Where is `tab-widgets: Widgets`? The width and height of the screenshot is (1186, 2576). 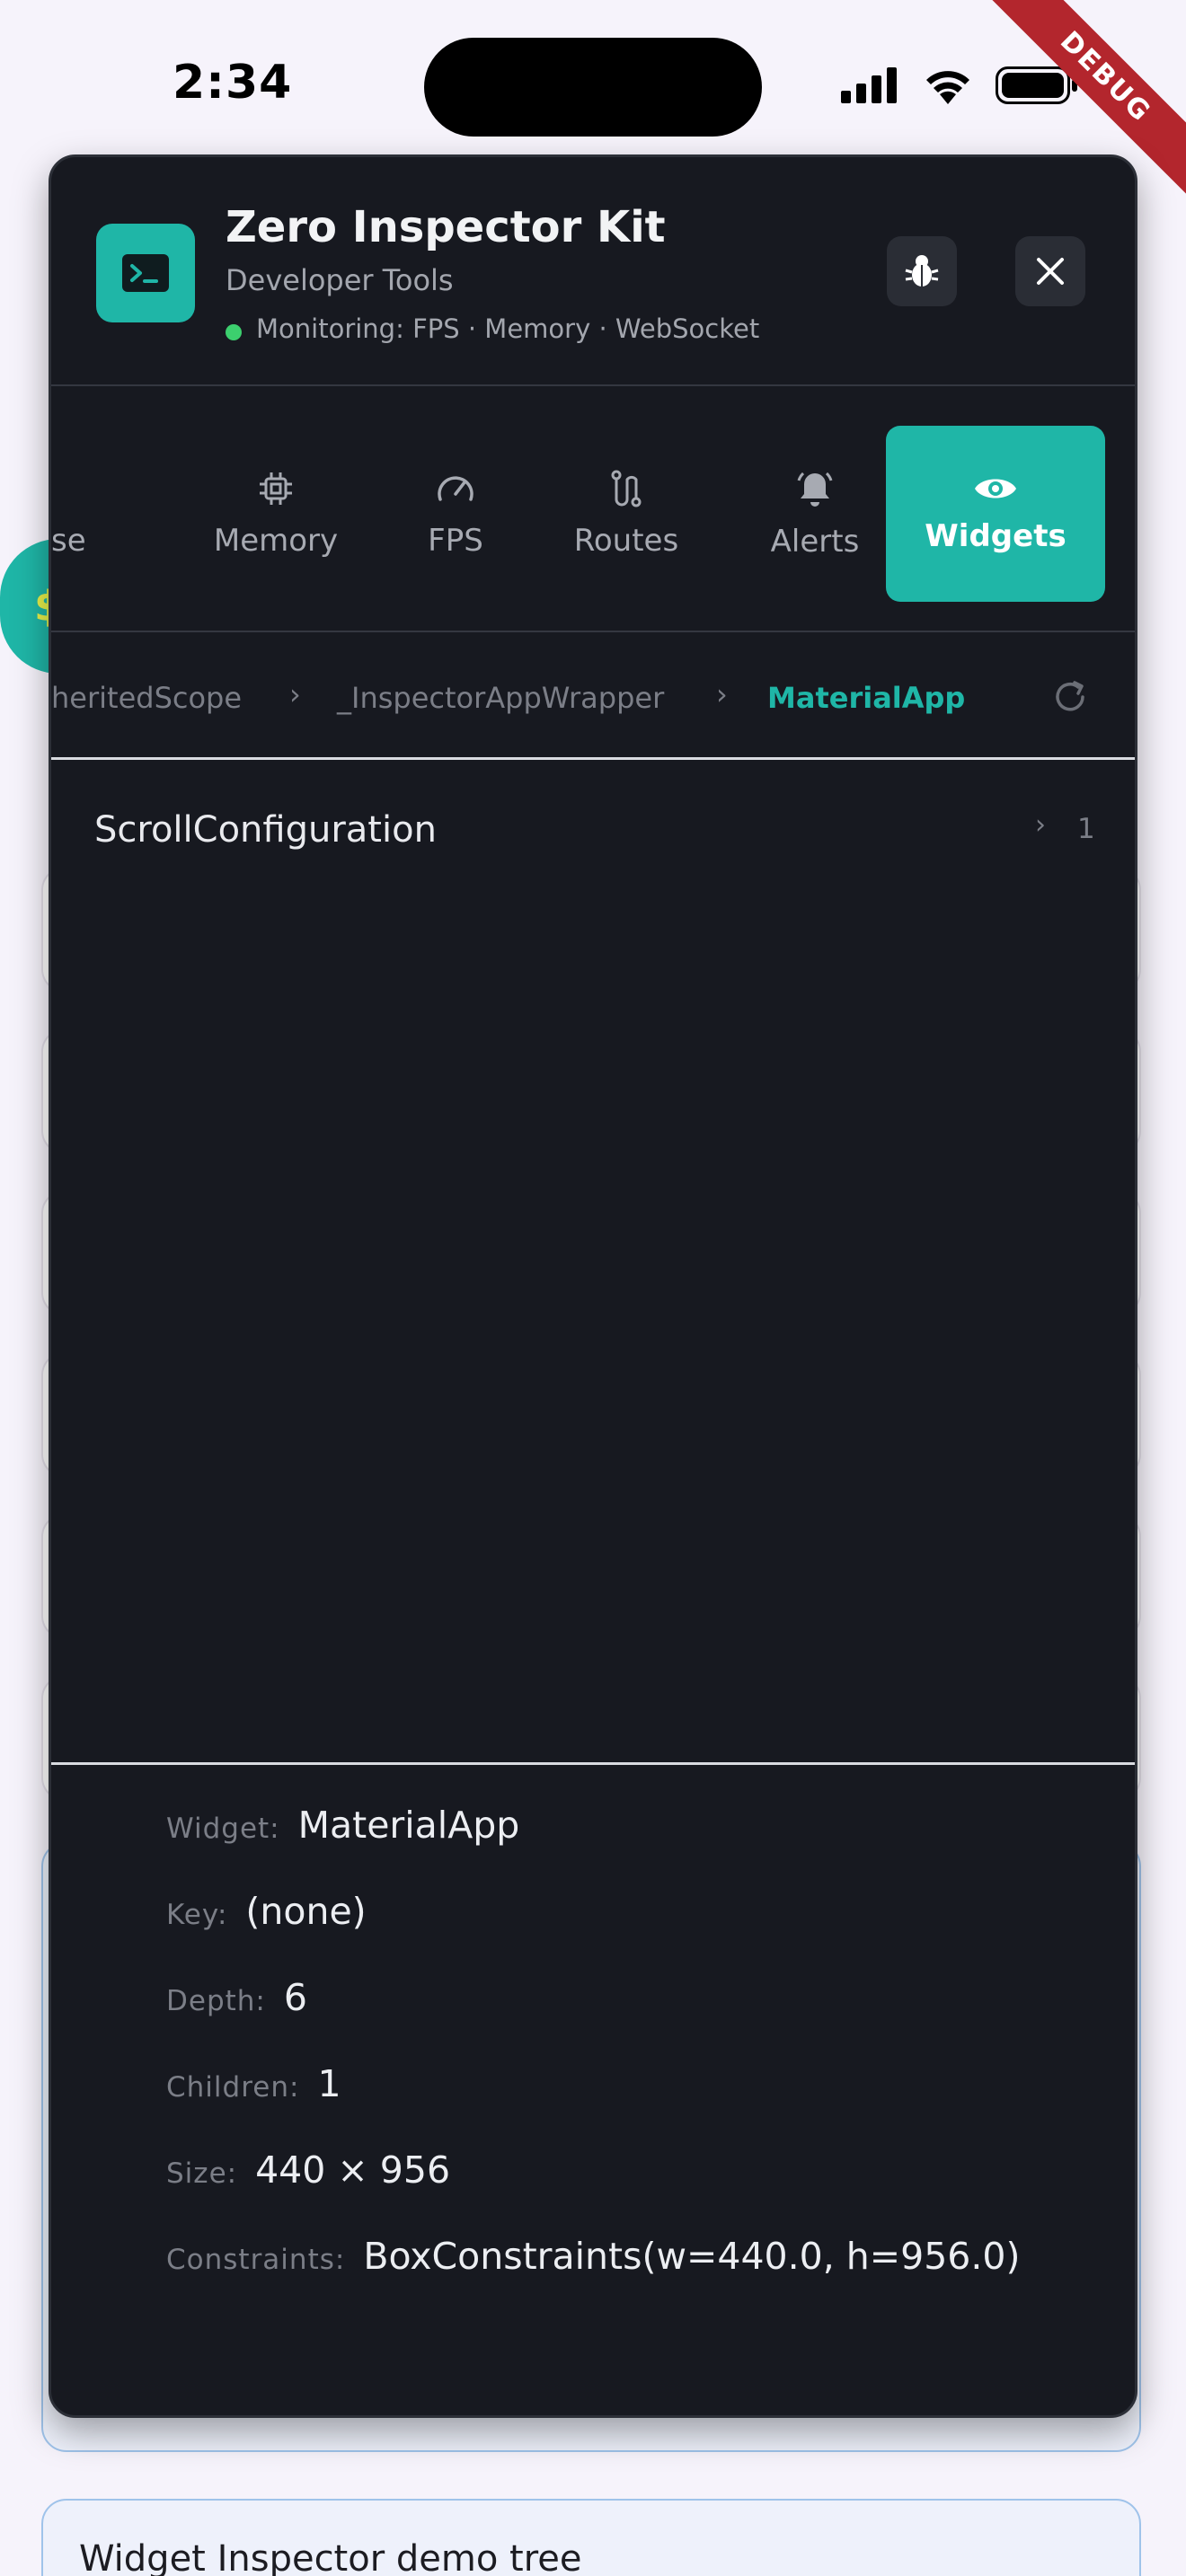
tab-widgets: Widgets is located at coordinates (995, 514).